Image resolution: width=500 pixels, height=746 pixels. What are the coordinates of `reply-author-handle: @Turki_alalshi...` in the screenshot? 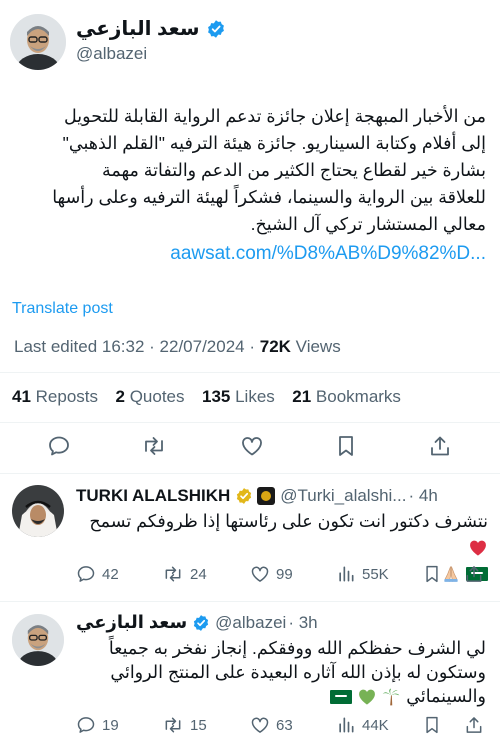 It's located at (343, 496).